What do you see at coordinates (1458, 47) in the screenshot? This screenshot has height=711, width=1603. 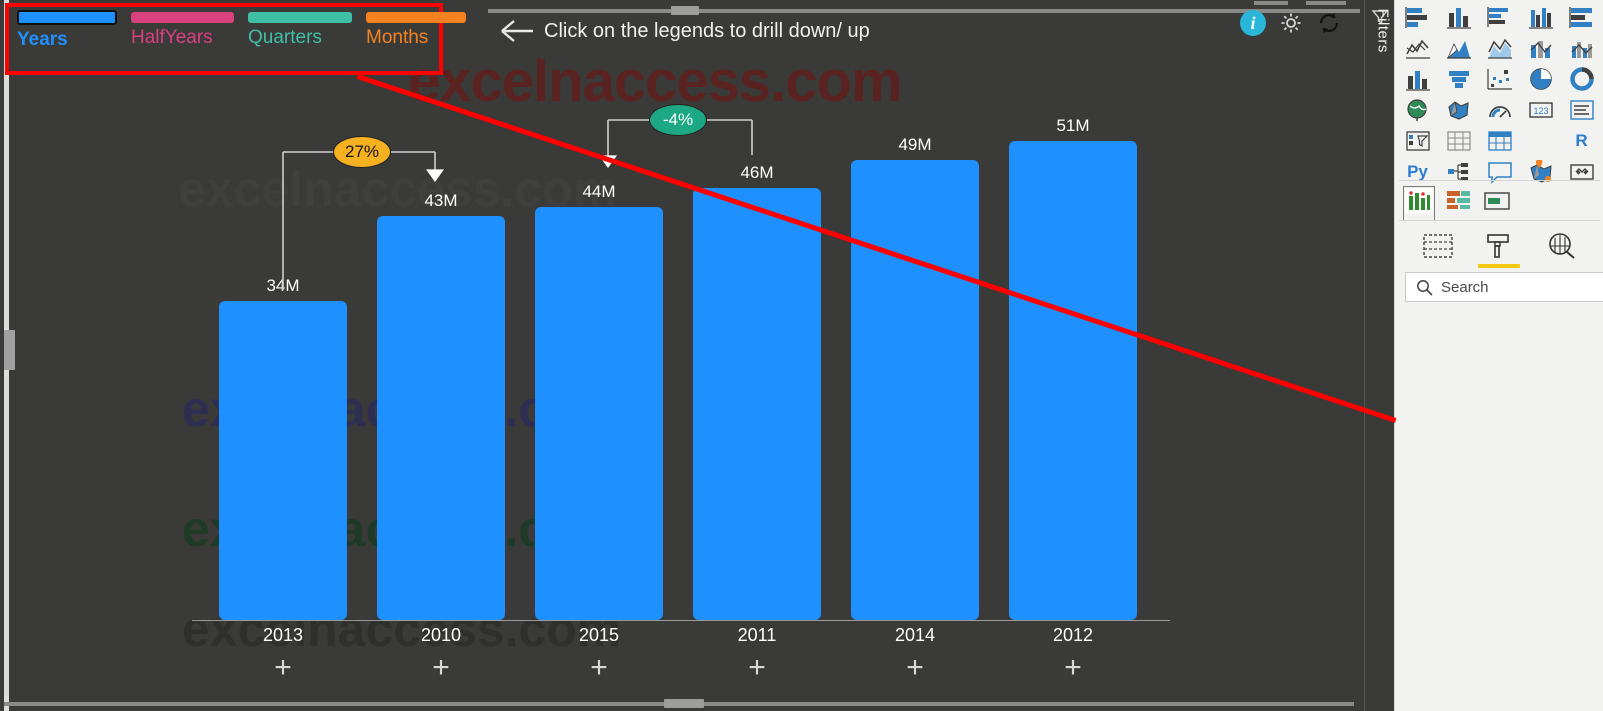 I see `area-chart-icon` at bounding box center [1458, 47].